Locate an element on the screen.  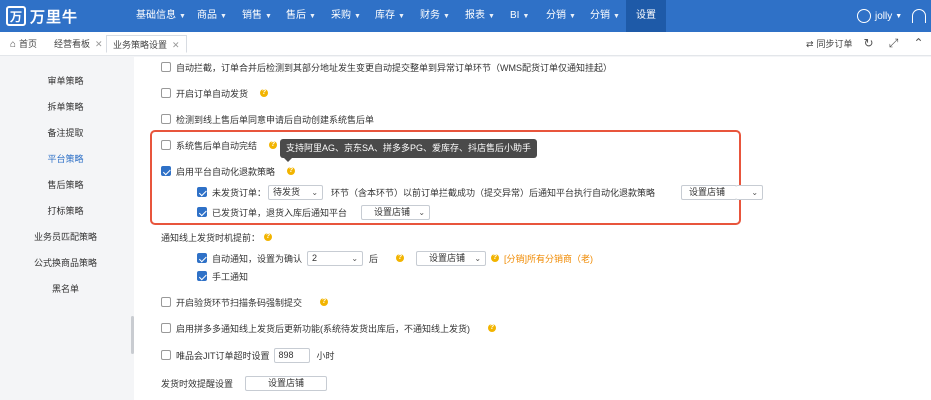
nav-inventory: 库存 ▼ is located at coordinates (390, 16).